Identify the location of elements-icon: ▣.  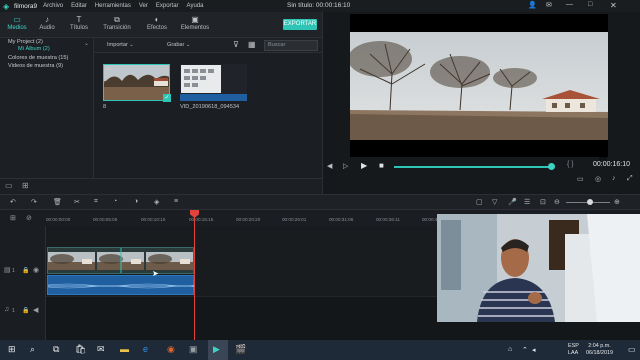
(195, 19).